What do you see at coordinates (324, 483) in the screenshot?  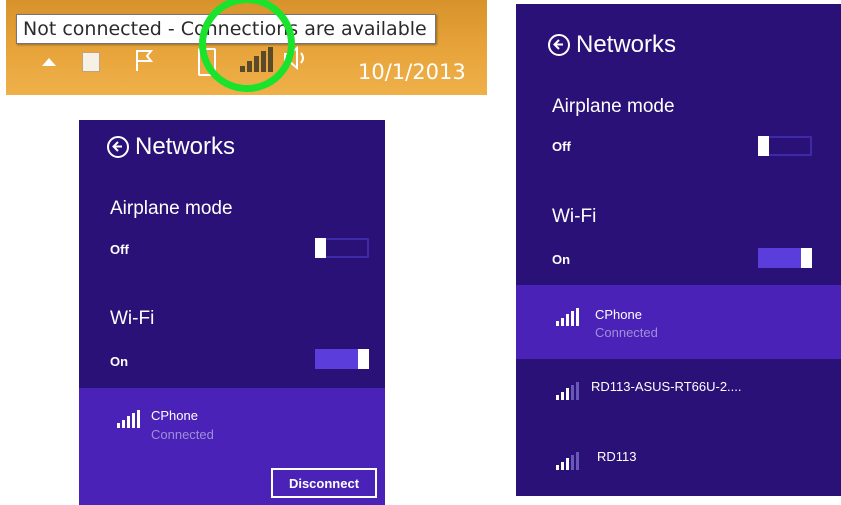 I see `disconnect-button: Disconnect` at bounding box center [324, 483].